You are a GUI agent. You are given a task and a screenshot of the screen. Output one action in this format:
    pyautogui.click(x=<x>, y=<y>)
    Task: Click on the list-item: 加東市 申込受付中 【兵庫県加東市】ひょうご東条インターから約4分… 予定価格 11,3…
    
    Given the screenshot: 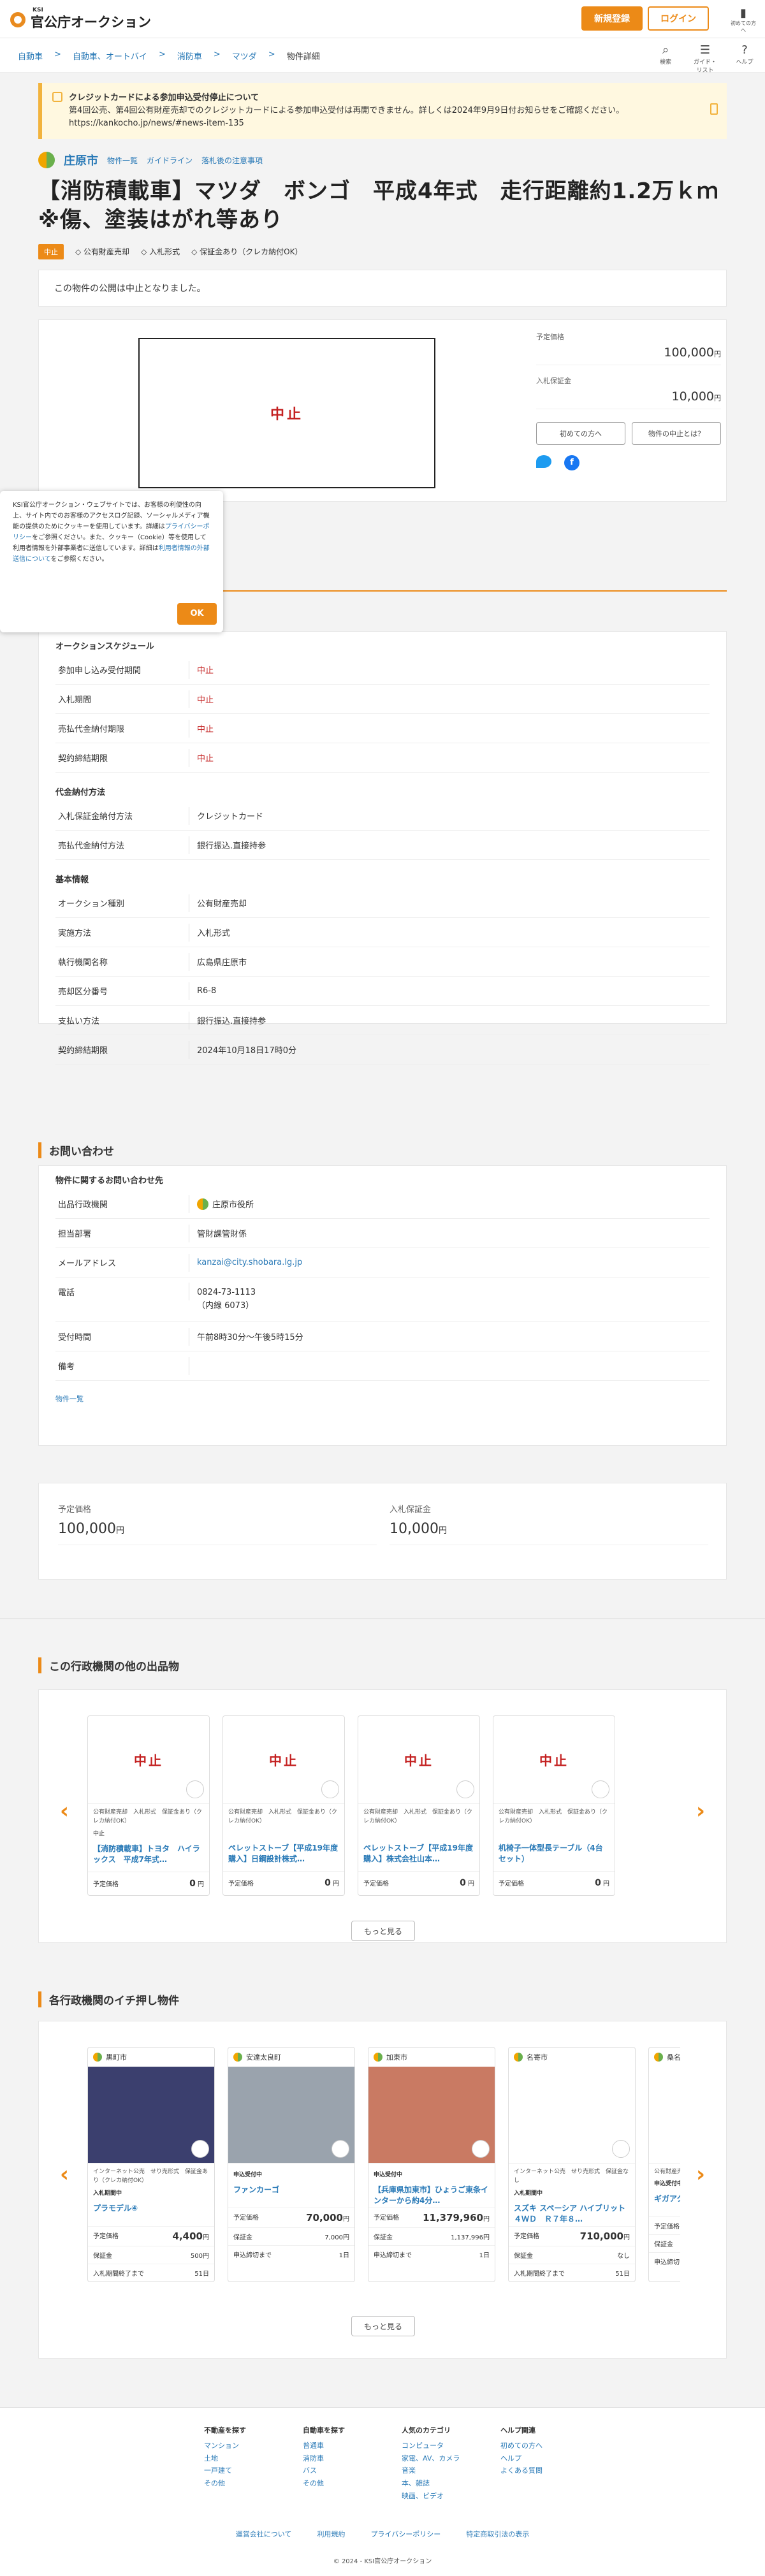 What is the action you would take?
    pyautogui.click(x=431, y=2164)
    